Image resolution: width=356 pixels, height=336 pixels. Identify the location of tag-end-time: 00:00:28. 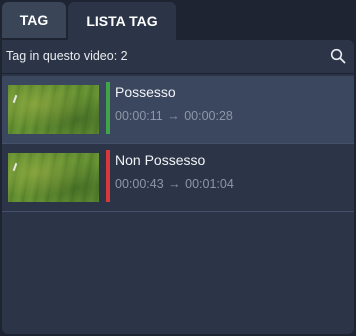
(208, 116).